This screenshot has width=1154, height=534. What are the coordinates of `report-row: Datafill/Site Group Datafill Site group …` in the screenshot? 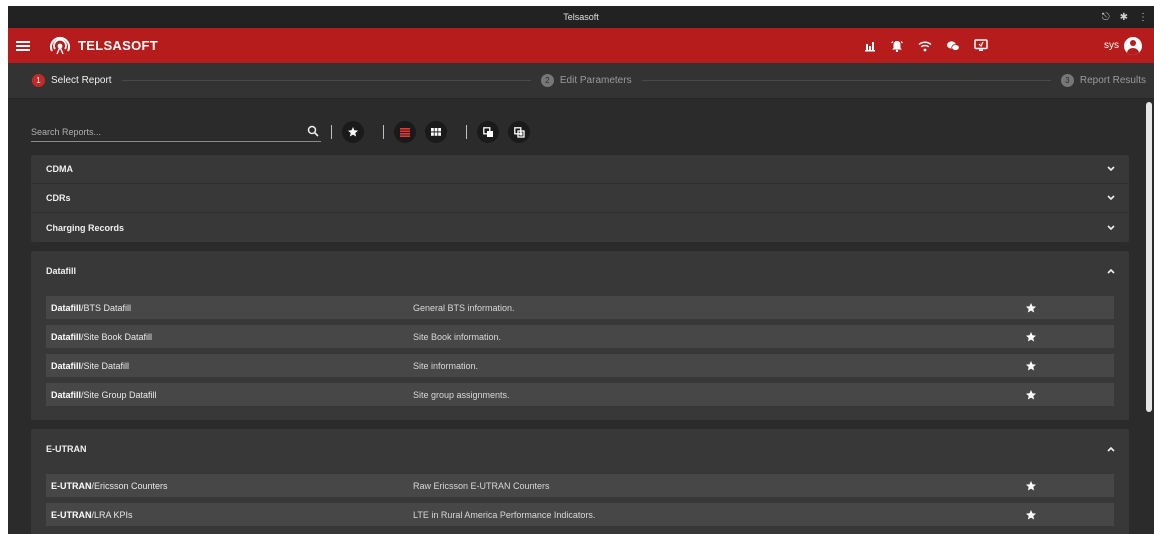 It's located at (580, 394).